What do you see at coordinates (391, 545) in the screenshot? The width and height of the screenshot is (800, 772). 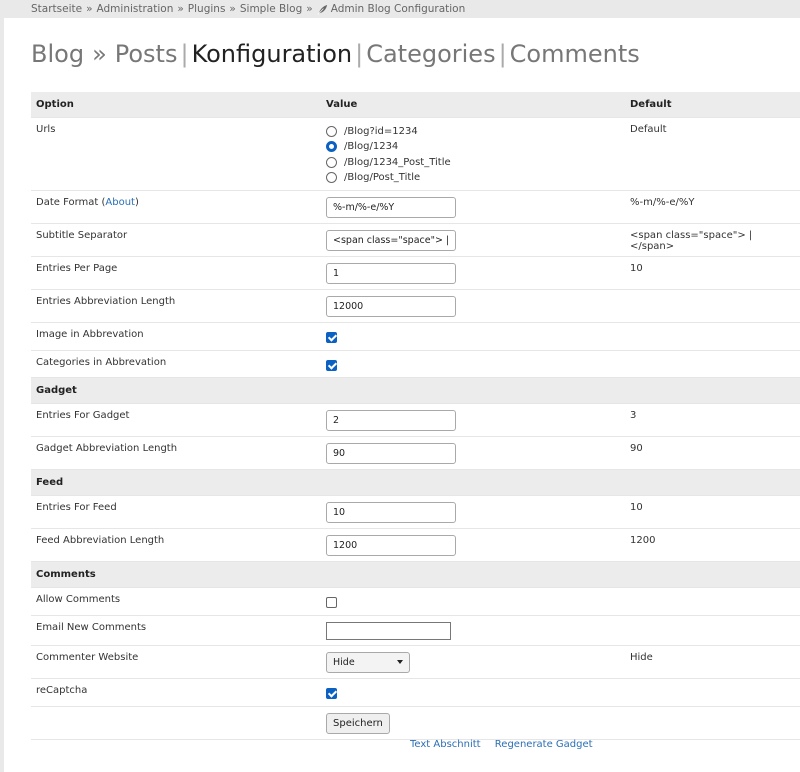 I see `feed-abbreviation-length-input` at bounding box center [391, 545].